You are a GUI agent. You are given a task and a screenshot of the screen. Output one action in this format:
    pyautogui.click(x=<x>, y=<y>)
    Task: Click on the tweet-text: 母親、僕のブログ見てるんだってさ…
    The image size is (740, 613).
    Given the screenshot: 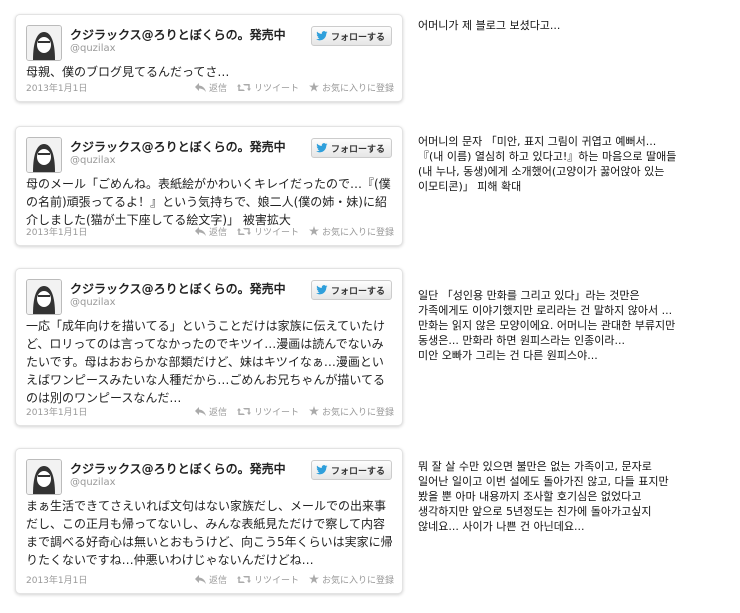 What is the action you would take?
    pyautogui.click(x=128, y=72)
    